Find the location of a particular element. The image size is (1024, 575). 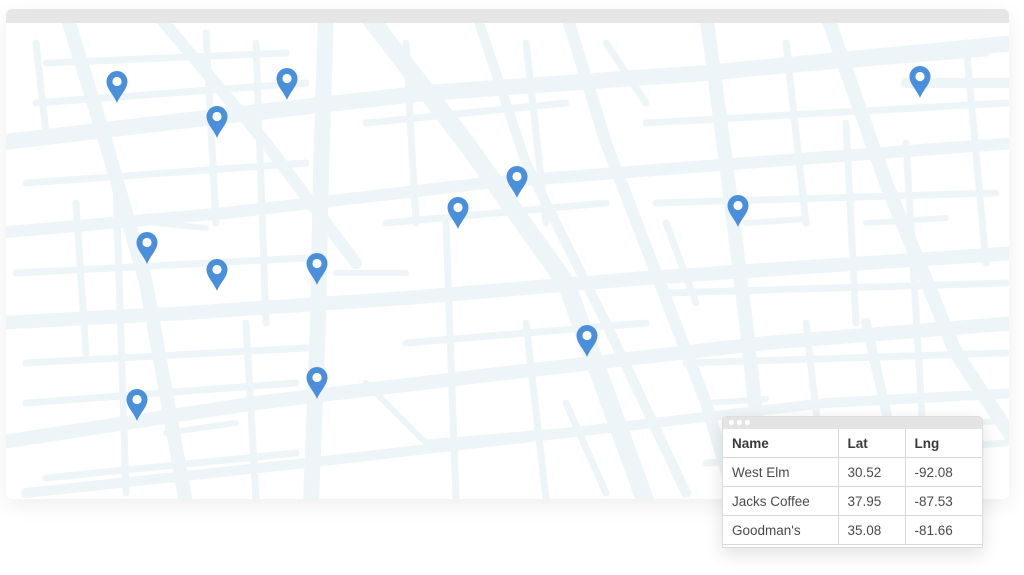

table-row: Goodman's 35.08 -81.66 is located at coordinates (852, 530).